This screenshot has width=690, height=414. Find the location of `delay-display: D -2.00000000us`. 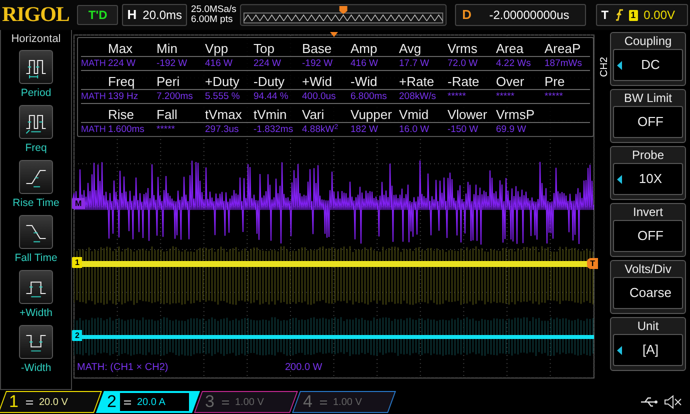

delay-display: D -2.00000000us is located at coordinates (520, 15).